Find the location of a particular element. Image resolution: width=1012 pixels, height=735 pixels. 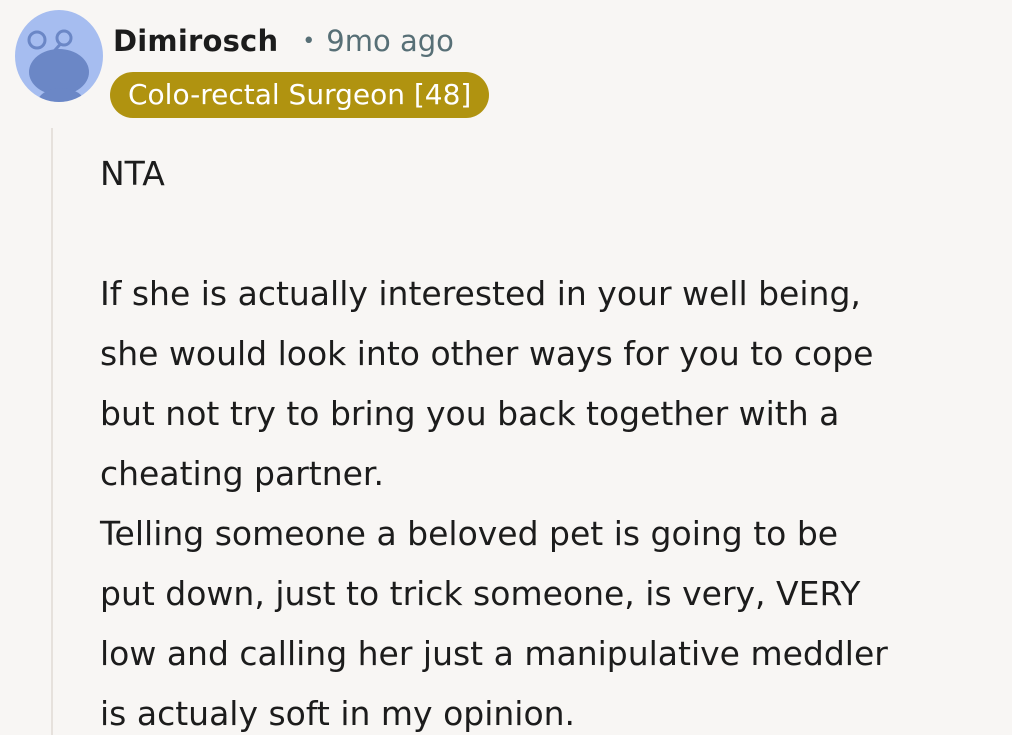

reddit-snoo-avatar-icon is located at coordinates (58, 65).